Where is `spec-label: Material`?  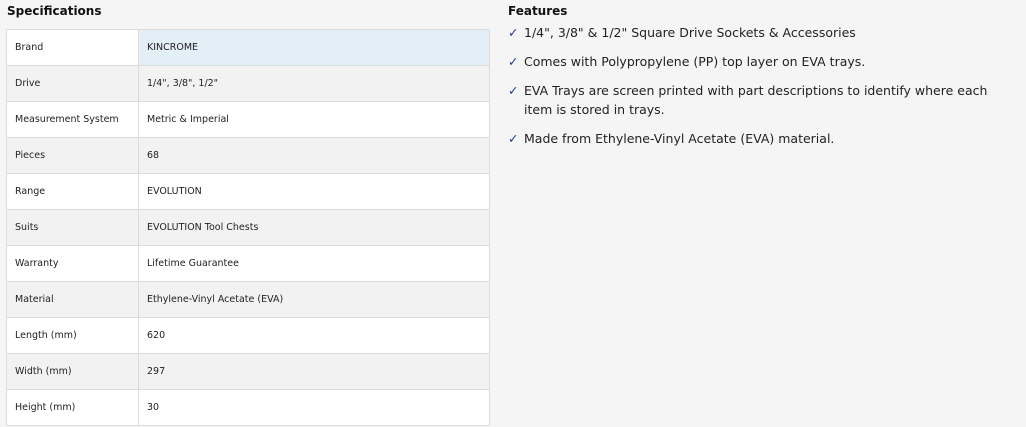 spec-label: Material is located at coordinates (72, 299).